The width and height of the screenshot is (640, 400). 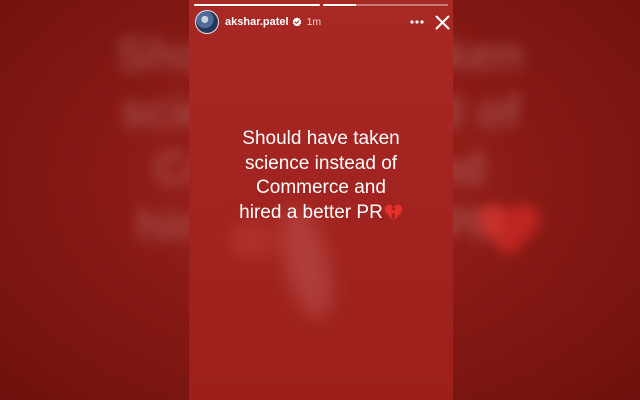 I want to click on blurred-broken-heart-icon, so click(x=509, y=230).